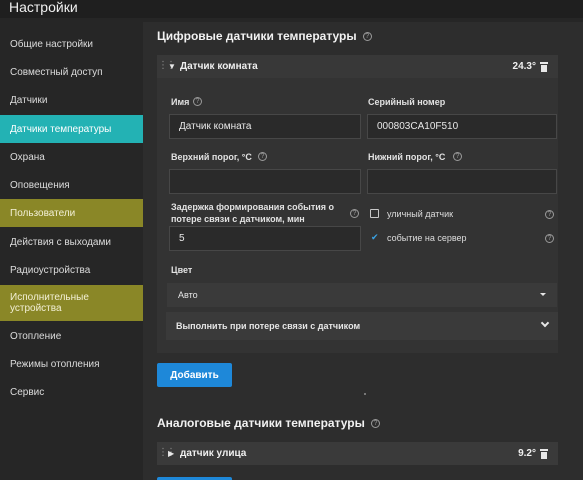 Image resolution: width=583 pixels, height=480 pixels. I want to click on digital-sensors-title: Цифровые датчики температуры, so click(257, 36).